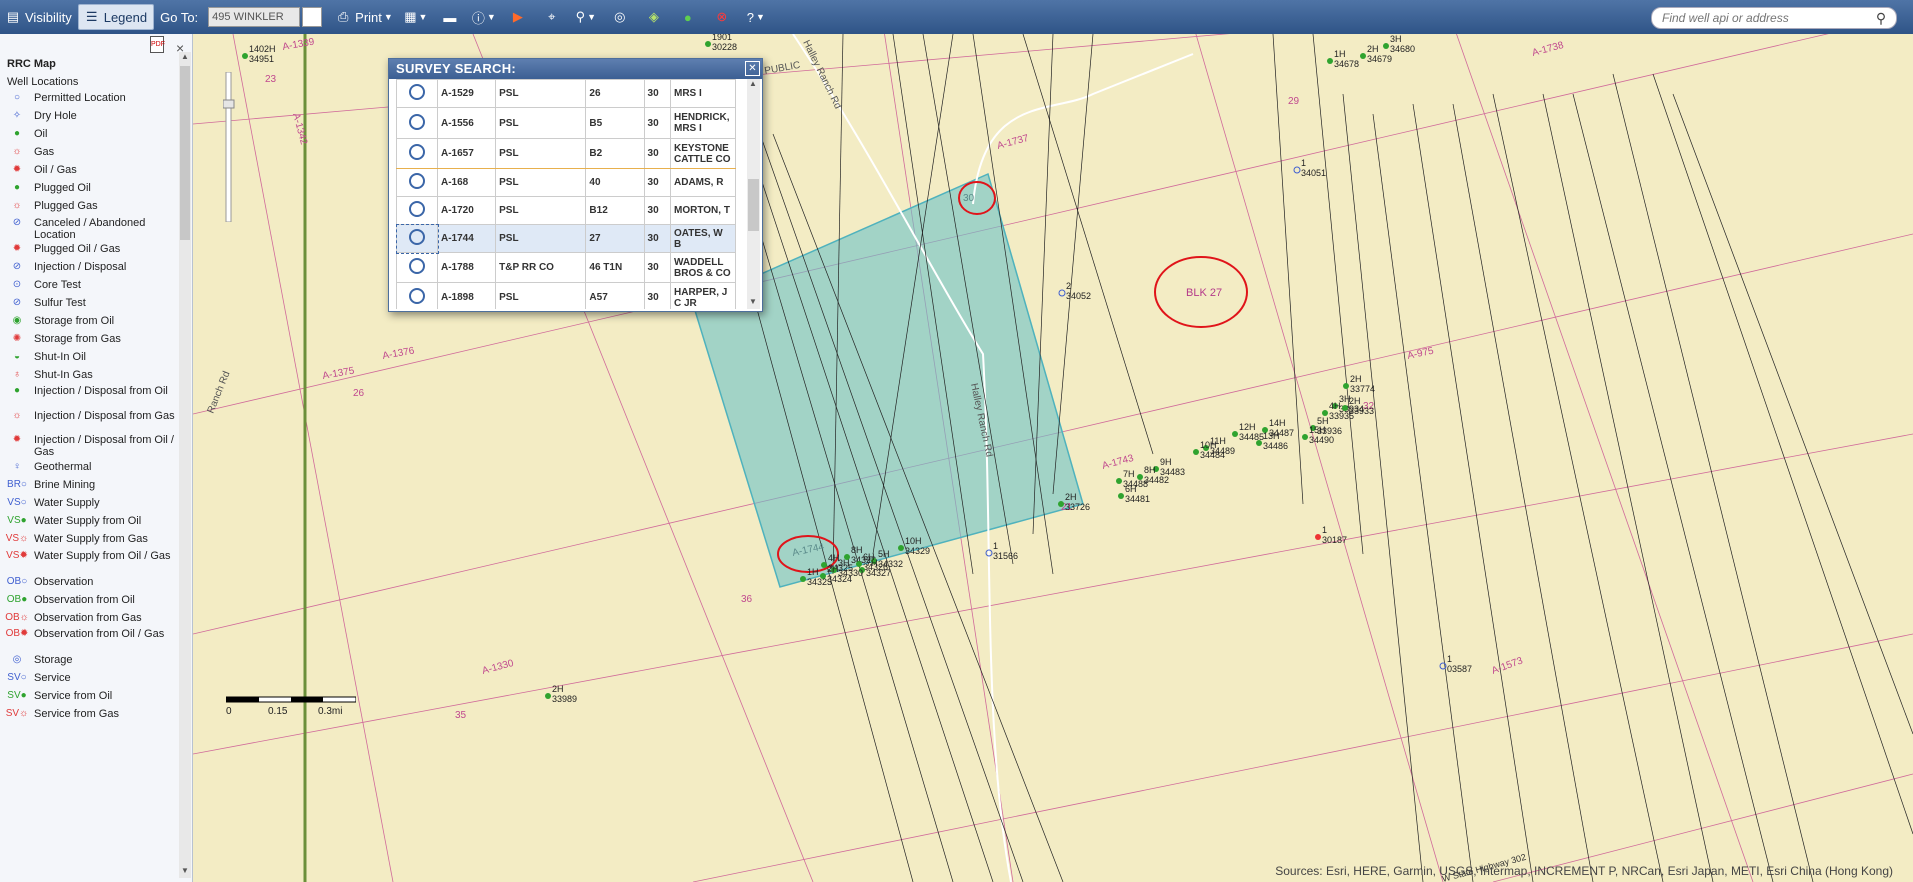 Image resolution: width=1913 pixels, height=882 pixels. I want to click on cell-grantee: ADAMS, R, so click(703, 182).